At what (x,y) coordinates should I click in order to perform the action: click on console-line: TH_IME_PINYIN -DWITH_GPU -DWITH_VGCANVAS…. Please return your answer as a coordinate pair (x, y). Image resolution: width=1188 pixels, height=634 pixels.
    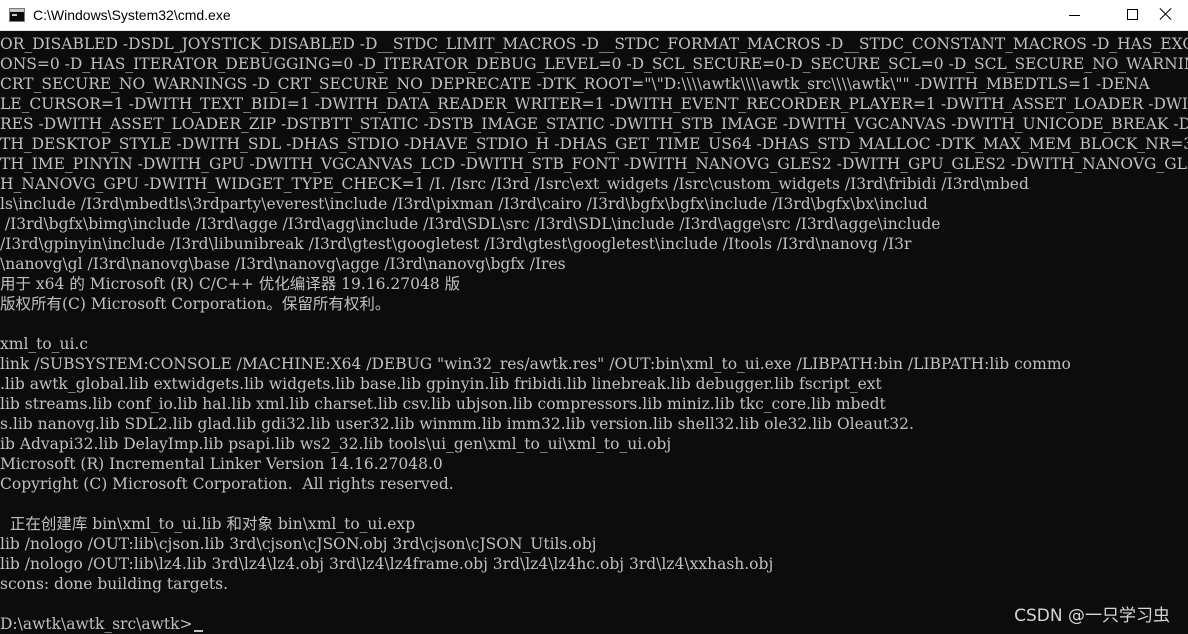
    Looking at the image, I should click on (594, 164).